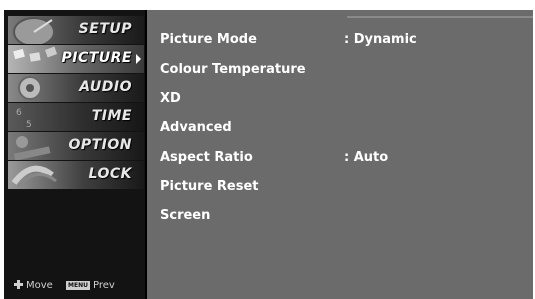  Describe the element at coordinates (208, 39) in the screenshot. I see `item-label: Picture Mode` at that location.